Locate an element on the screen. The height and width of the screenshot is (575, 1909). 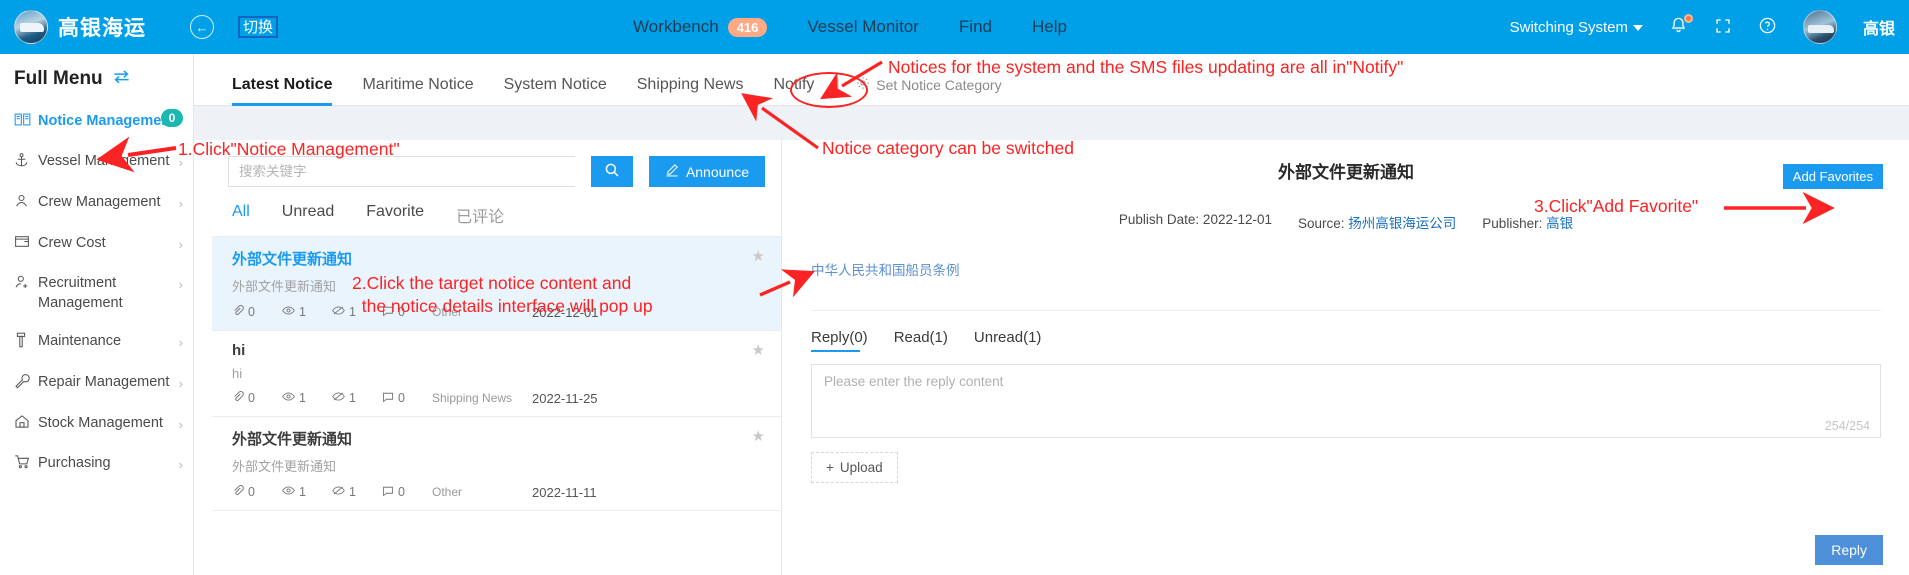
tab-maritime-notice: Maritime Notice is located at coordinates (417, 90).